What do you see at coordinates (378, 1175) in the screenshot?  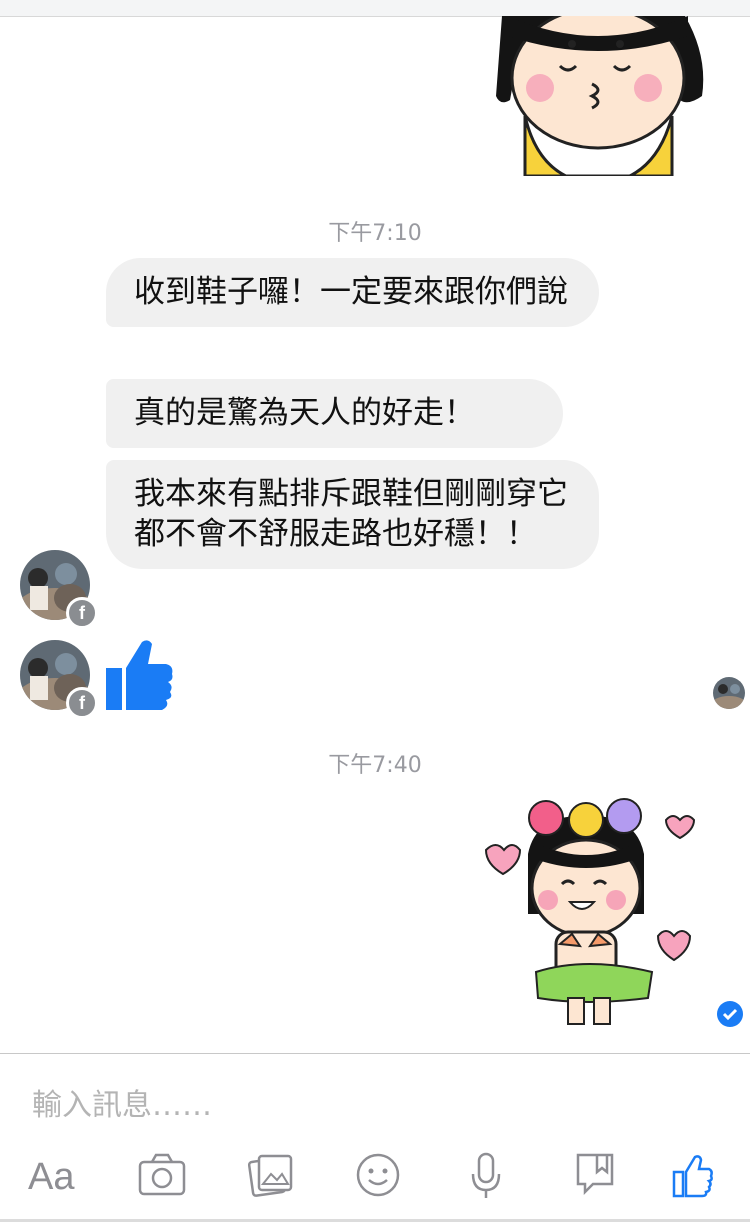 I see `smiley-icon` at bounding box center [378, 1175].